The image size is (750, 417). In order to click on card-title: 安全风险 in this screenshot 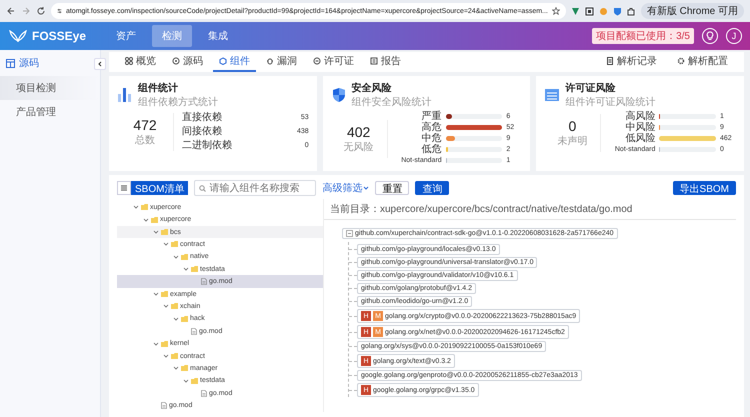, I will do `click(372, 88)`.